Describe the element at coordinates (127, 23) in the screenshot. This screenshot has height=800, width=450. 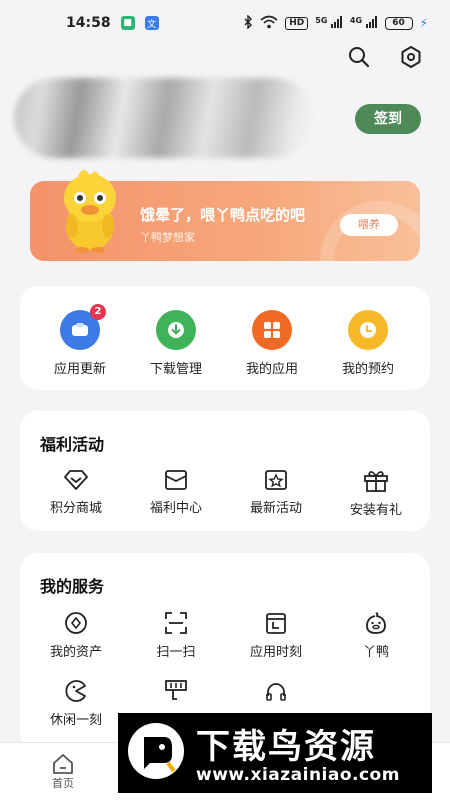
I see `message-app-icon: ■` at that location.